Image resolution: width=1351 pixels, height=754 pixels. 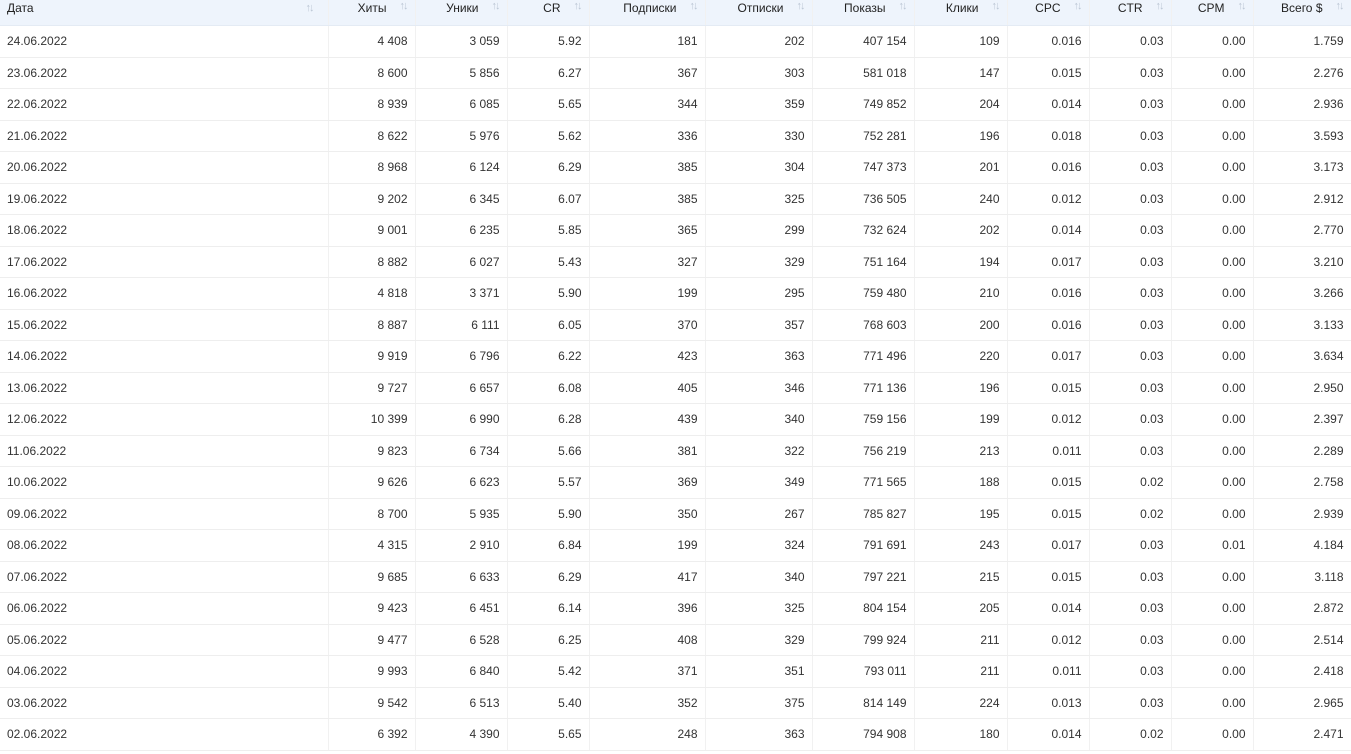 I want to click on column-header-label: Дата, so click(x=20, y=8).